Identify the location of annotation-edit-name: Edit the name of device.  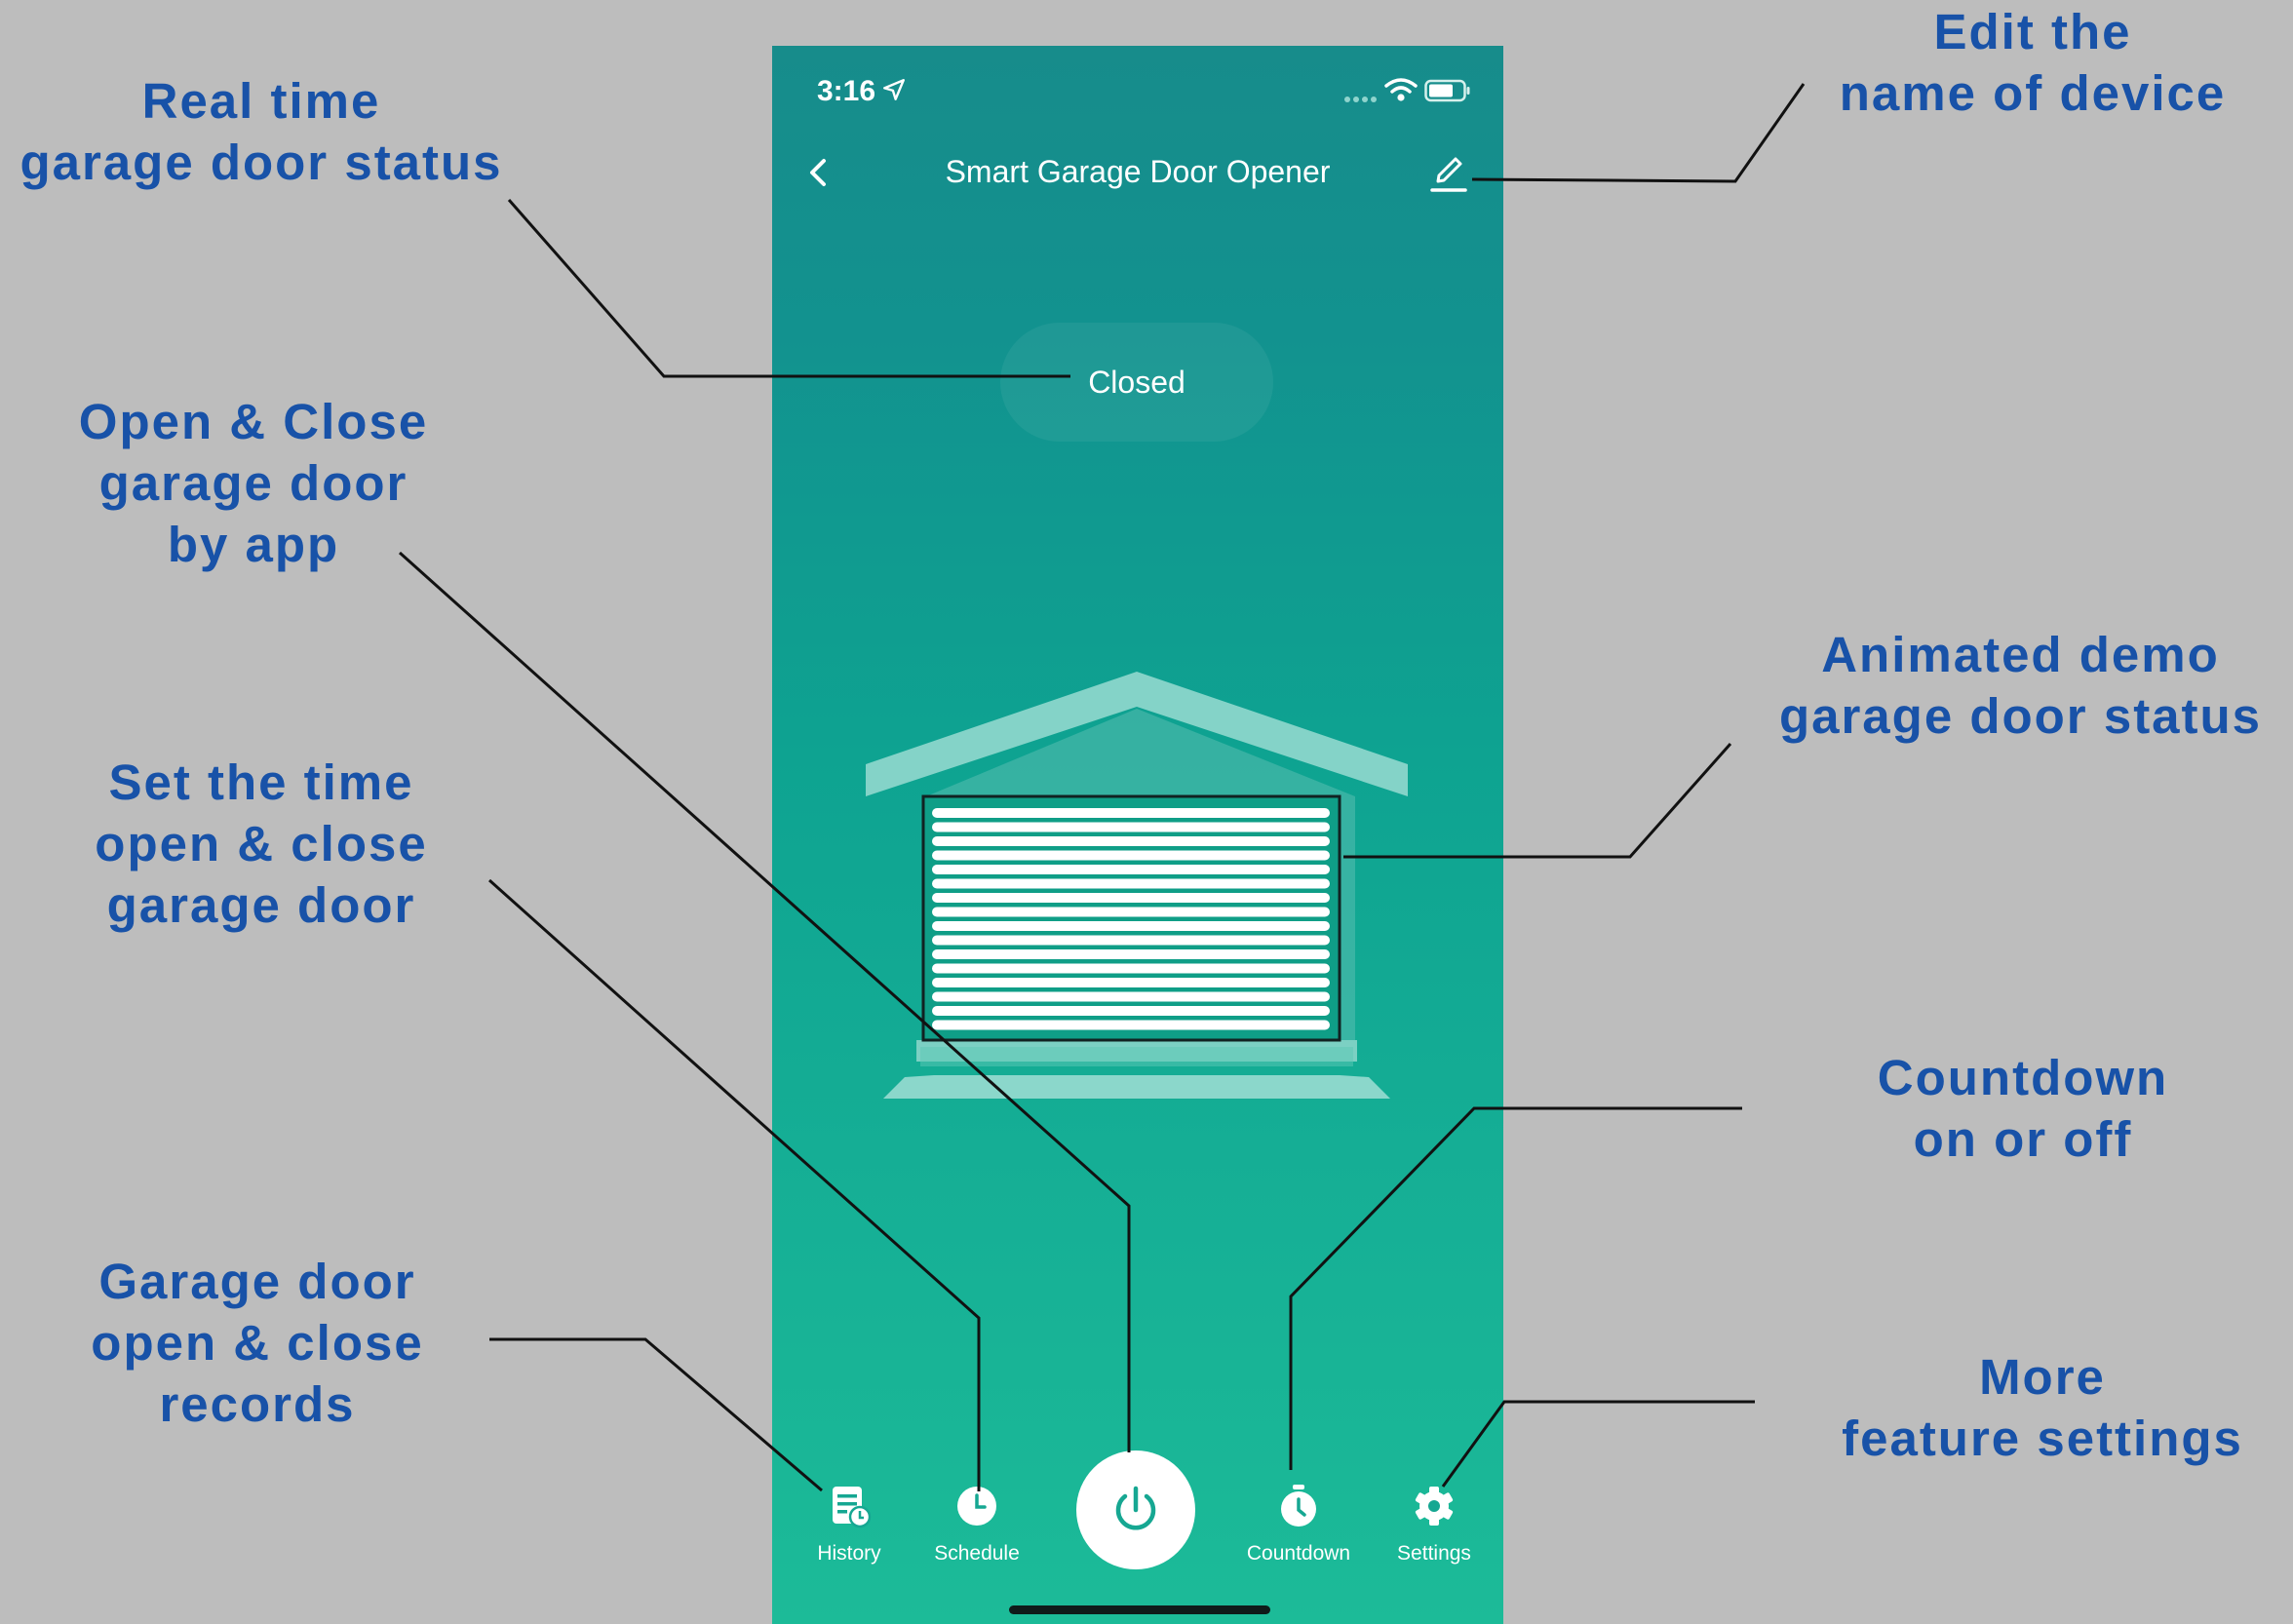
(2033, 63).